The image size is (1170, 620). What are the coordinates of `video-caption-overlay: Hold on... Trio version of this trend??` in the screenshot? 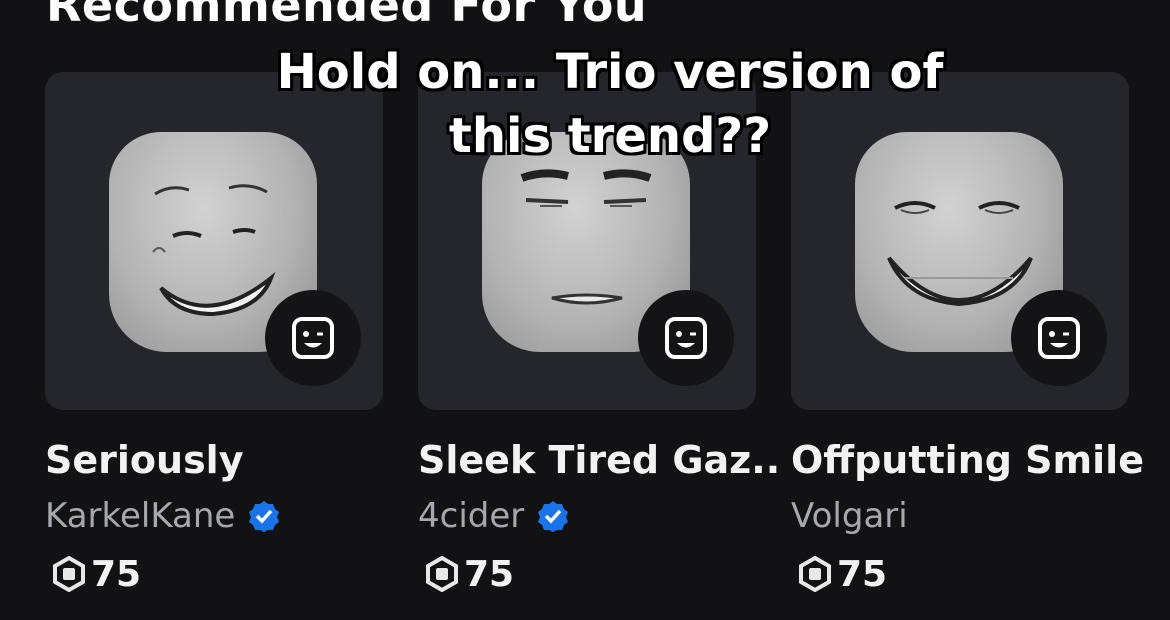 It's located at (610, 104).